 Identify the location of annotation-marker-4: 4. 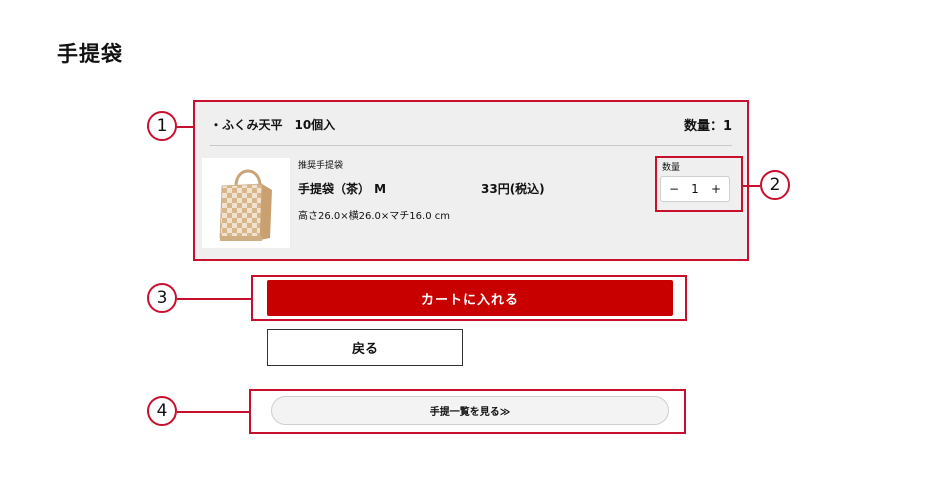
(162, 411).